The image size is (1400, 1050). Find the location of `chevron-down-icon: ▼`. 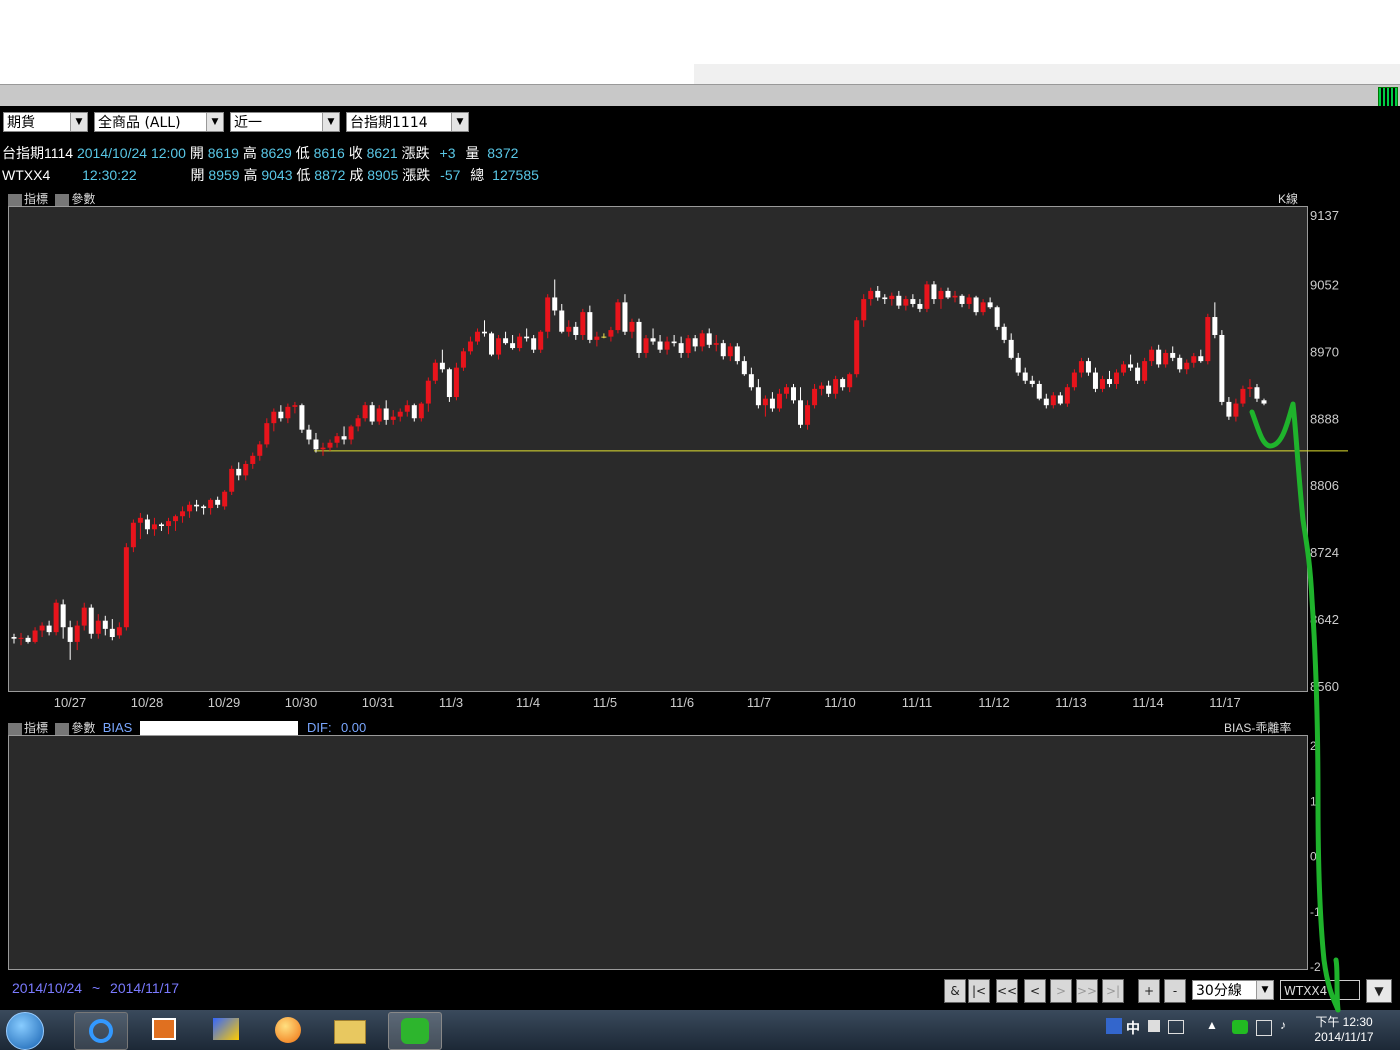

chevron-down-icon: ▼ is located at coordinates (1264, 990).